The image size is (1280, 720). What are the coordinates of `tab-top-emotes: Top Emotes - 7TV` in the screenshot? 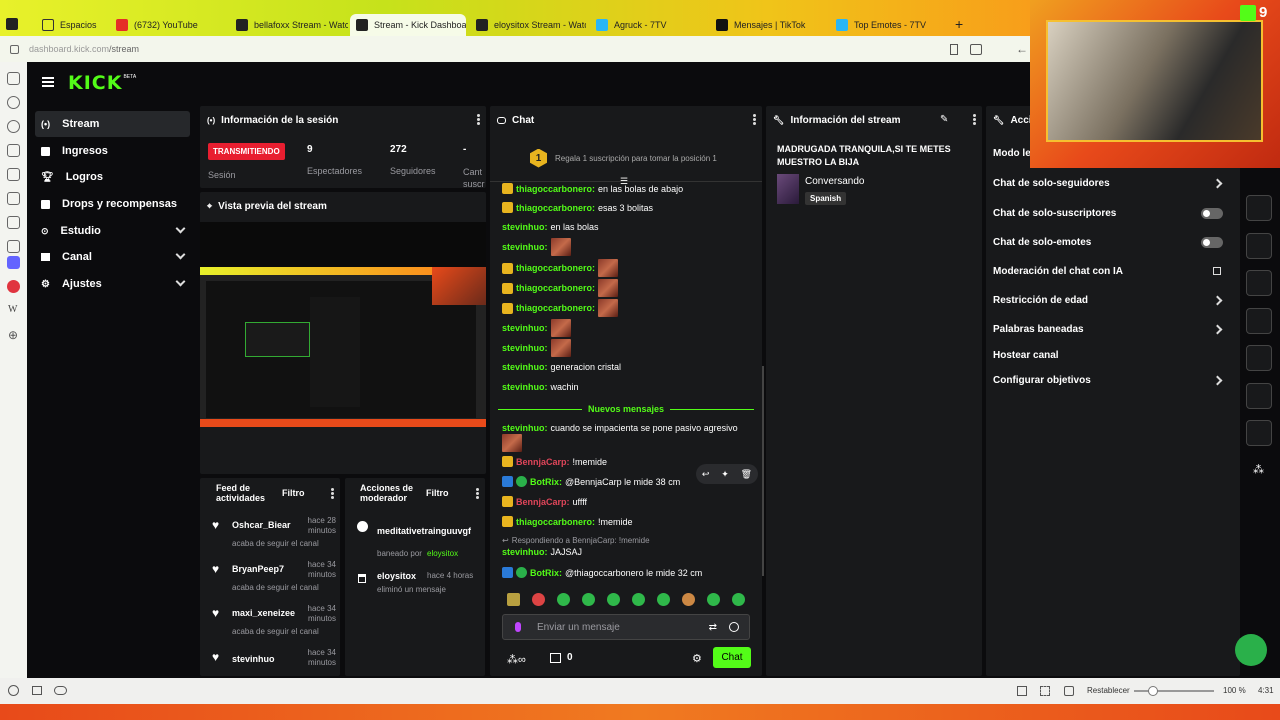 It's located at (888, 25).